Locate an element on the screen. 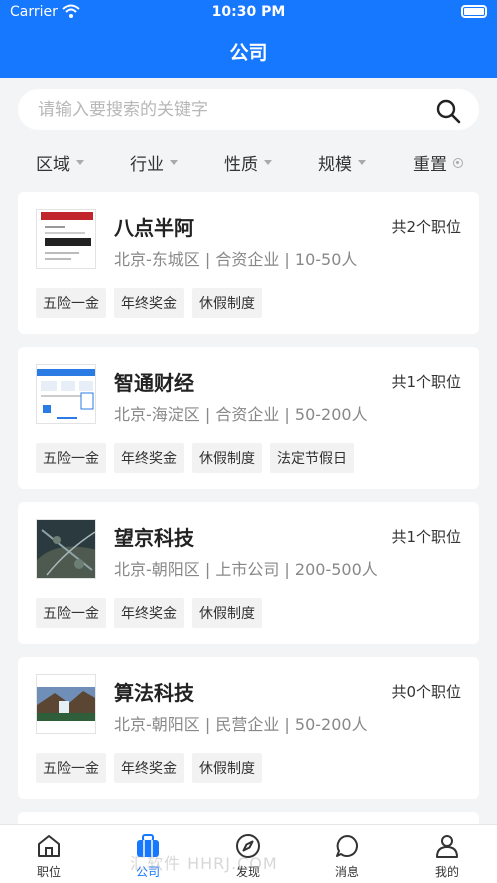 This screenshot has width=497, height=883. filter-scale: 规模 is located at coordinates (342, 162).